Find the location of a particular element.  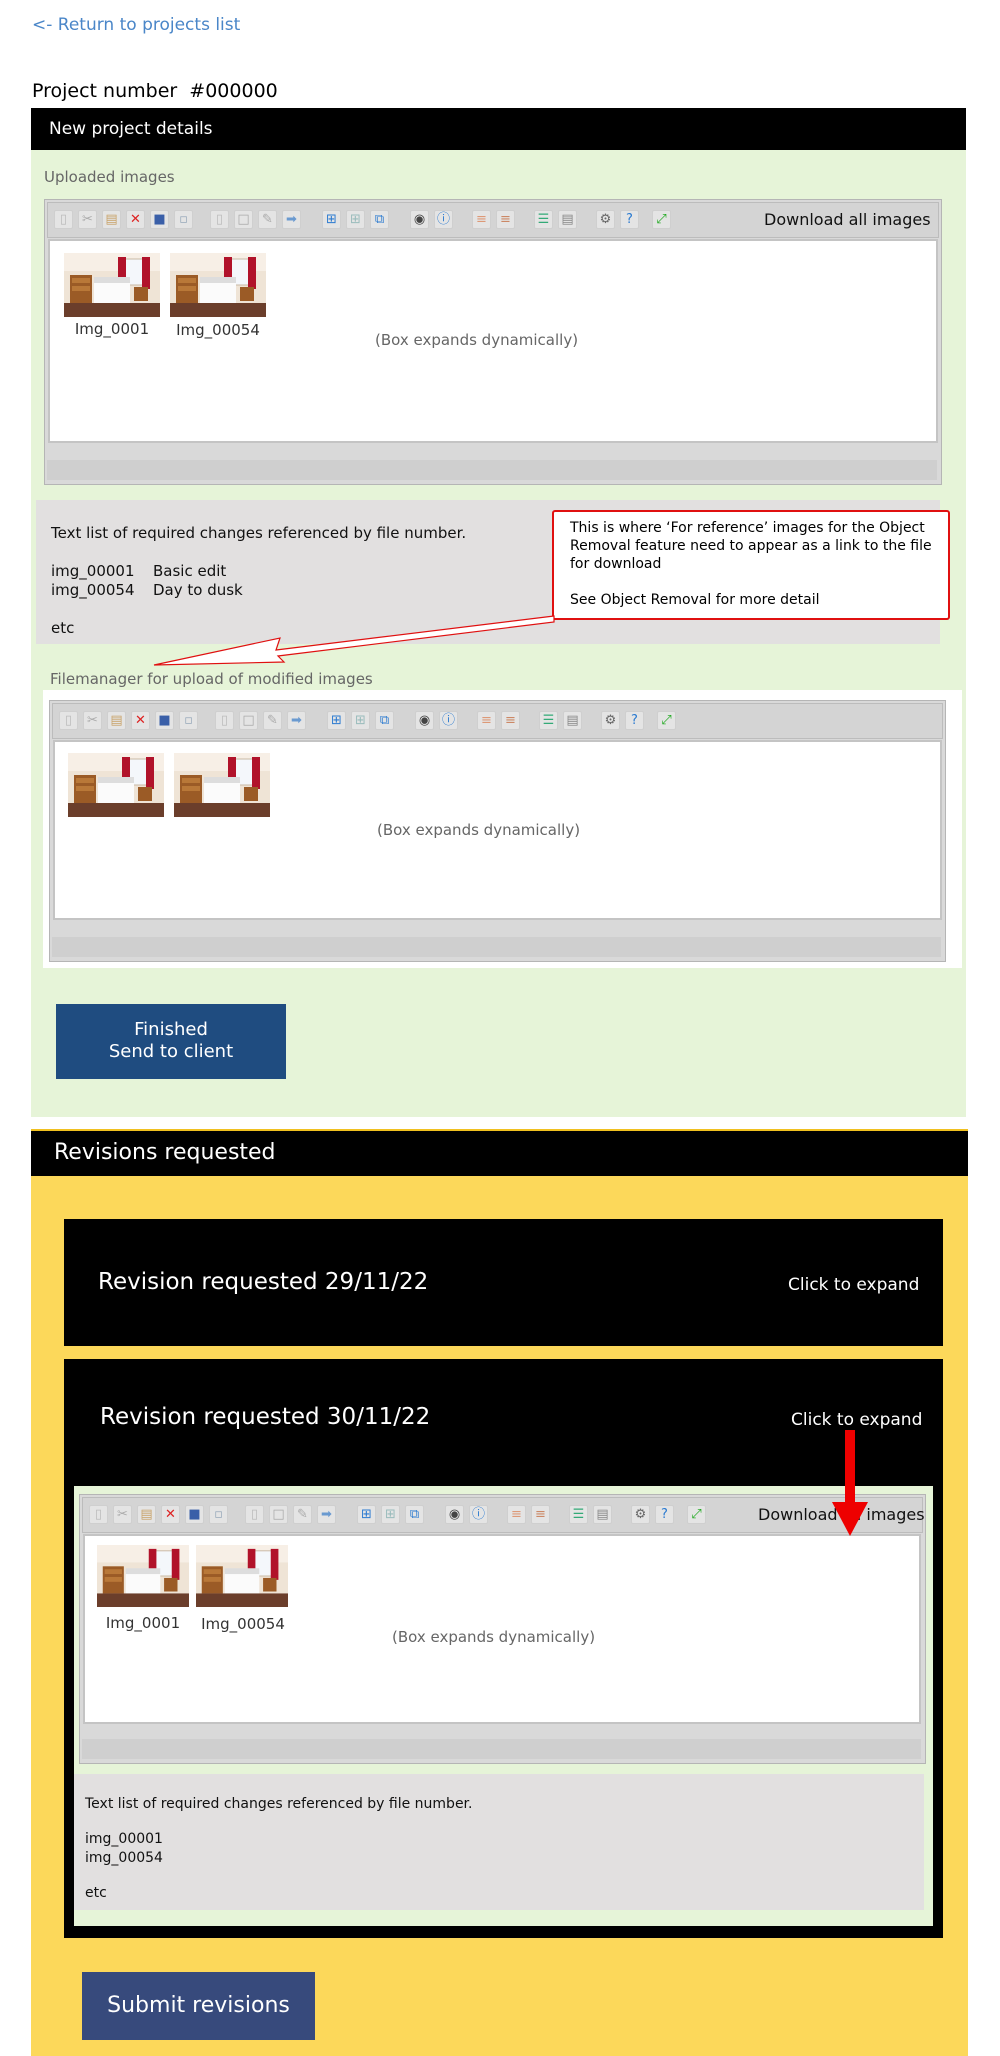

details-header: New project details is located at coordinates (498, 129).